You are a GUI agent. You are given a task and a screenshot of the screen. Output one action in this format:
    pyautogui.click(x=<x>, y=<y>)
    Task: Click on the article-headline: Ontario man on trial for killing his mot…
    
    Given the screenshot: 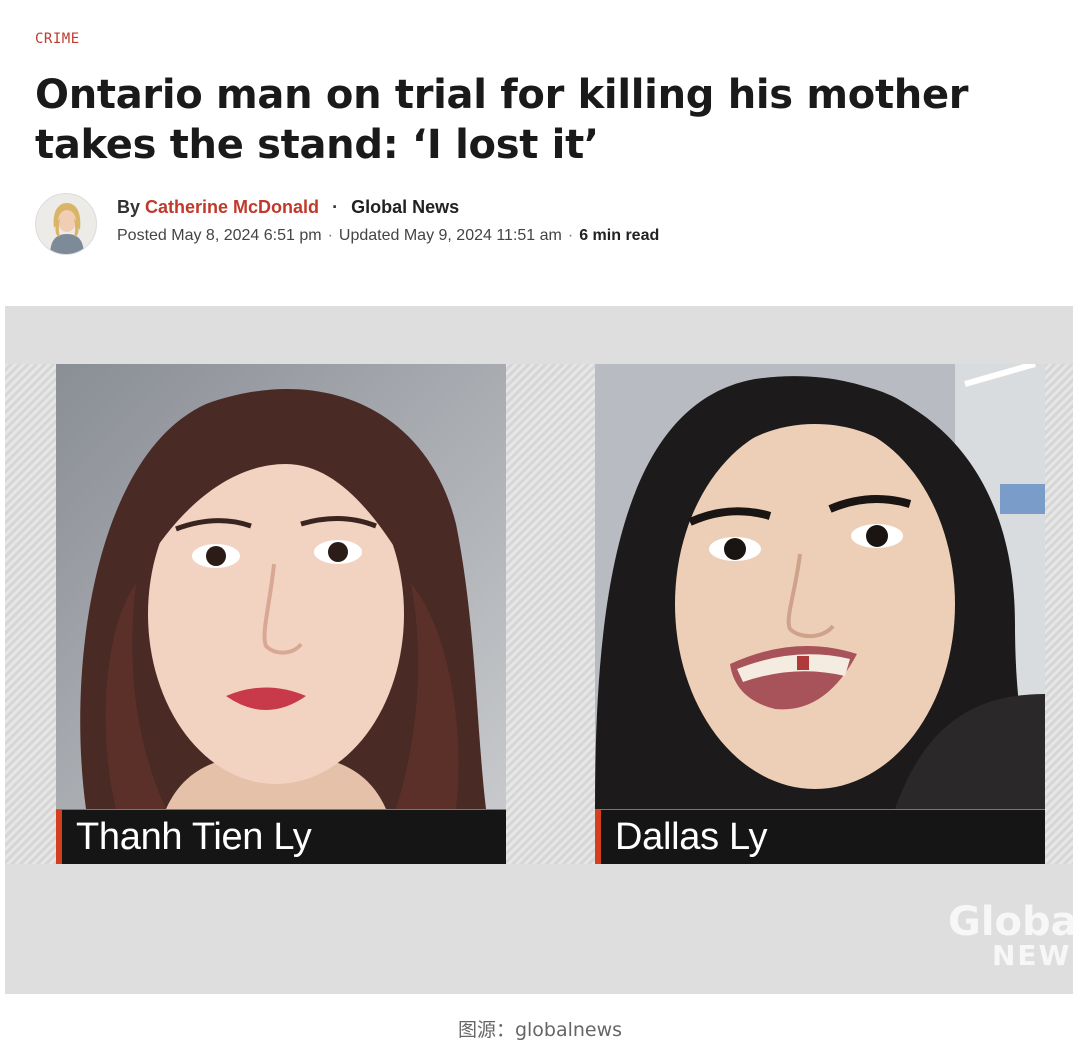 What is the action you would take?
    pyautogui.click(x=502, y=120)
    